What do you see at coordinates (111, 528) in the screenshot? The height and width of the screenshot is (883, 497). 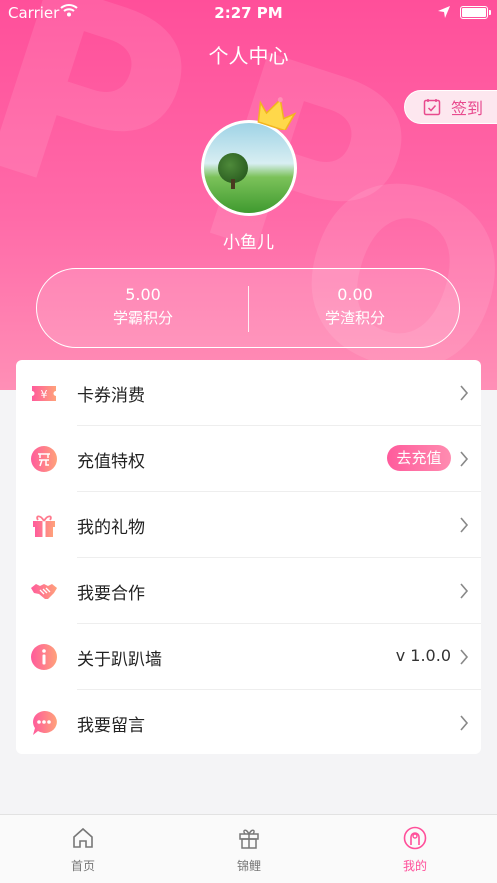 I see `menu-item-label: 我的礼物` at bounding box center [111, 528].